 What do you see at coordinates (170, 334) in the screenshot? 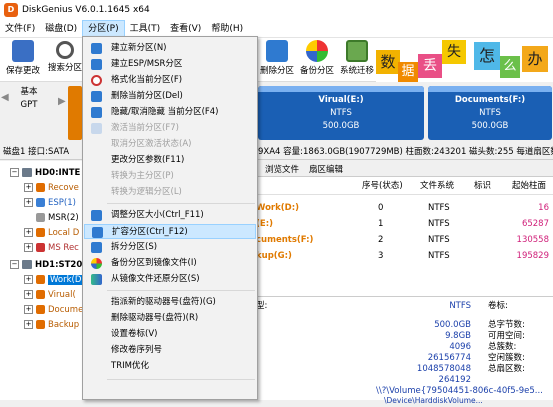
I see `menu-item-set-label: 设置卷标(V)` at bounding box center [170, 334].